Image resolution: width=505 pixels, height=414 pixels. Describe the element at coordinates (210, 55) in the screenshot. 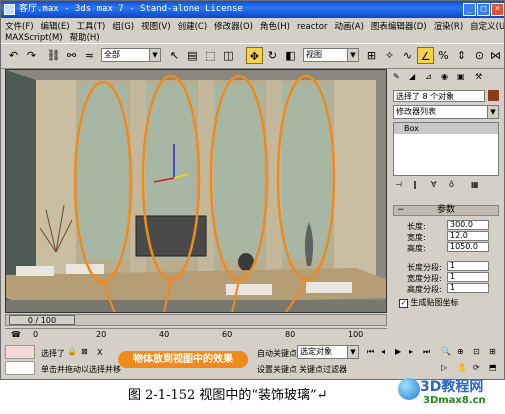

I see `rect-selection-icon: ⬚` at that location.